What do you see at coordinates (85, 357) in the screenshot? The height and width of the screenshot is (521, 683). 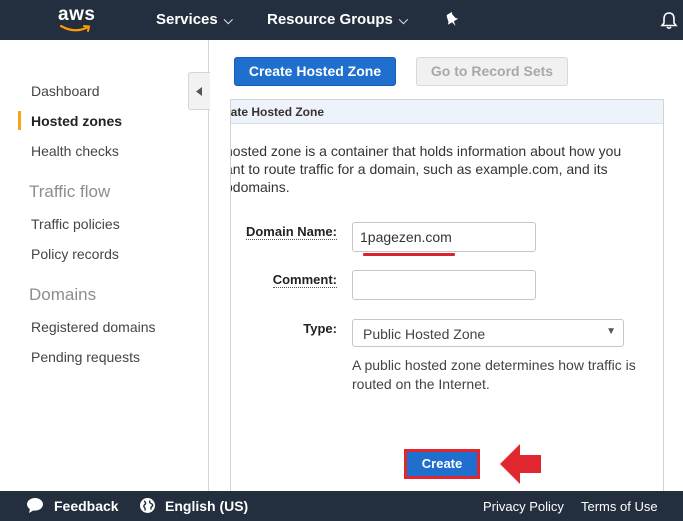 I see `sidebar-item-pending-requests: Pending requests` at bounding box center [85, 357].